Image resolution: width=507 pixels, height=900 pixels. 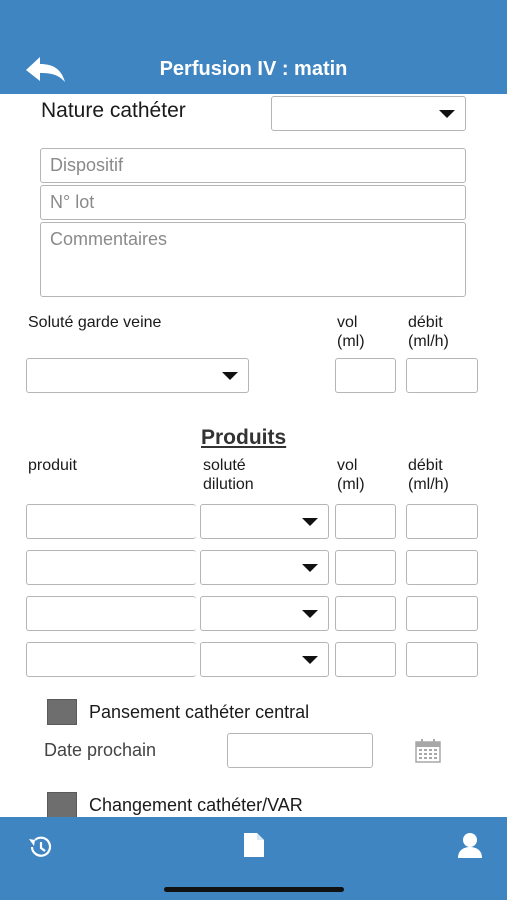 I want to click on solute-garde-veine-select, so click(x=137, y=375).